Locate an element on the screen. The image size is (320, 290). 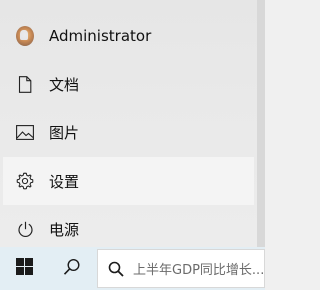
user-account-item: Administrator is located at coordinates (128, 36).